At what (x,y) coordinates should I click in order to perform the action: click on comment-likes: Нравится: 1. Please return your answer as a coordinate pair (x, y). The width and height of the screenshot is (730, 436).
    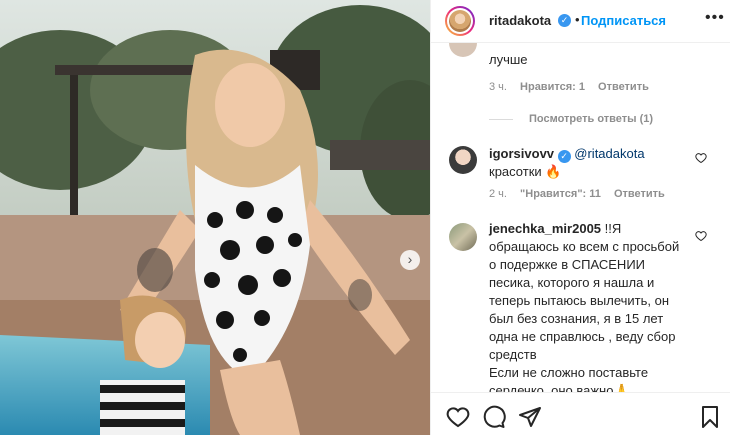
    Looking at the image, I should click on (552, 87).